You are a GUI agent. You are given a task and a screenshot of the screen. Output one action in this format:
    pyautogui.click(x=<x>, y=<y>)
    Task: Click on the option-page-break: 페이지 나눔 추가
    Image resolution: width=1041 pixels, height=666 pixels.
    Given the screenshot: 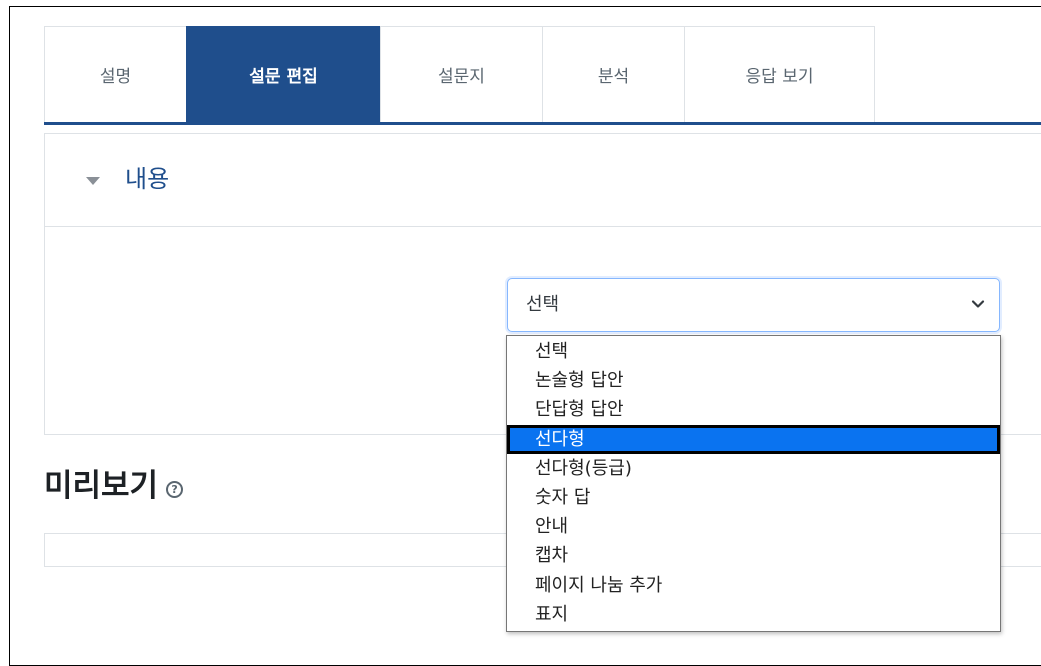 What is the action you would take?
    pyautogui.click(x=753, y=585)
    